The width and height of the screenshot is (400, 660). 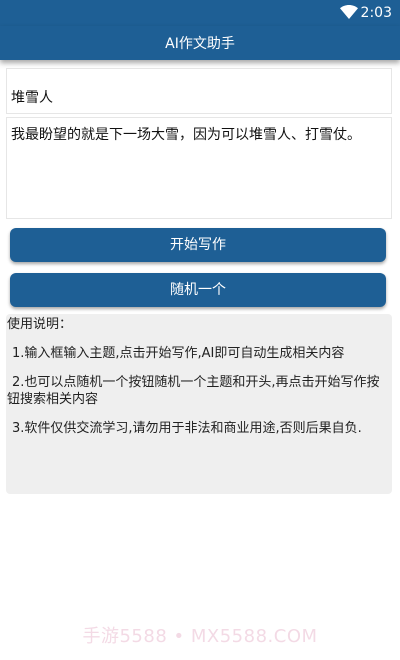 What do you see at coordinates (199, 168) in the screenshot?
I see `opening-input: 我最盼望的就是下一场大雪，因为可以堆雪人、打雪仗。` at bounding box center [199, 168].